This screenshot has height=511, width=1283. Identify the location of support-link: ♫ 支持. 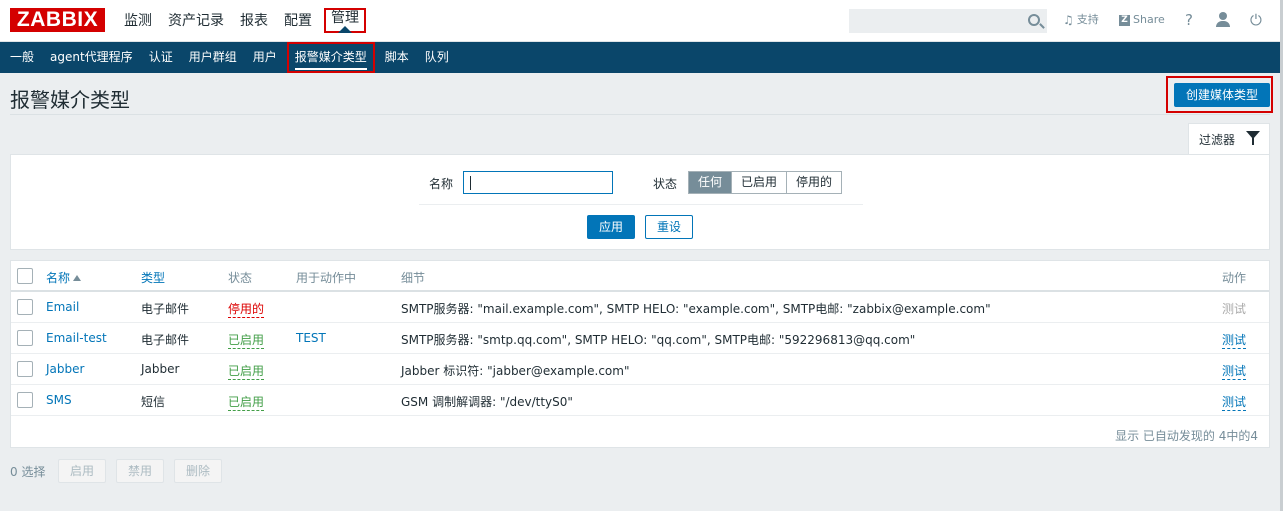
(1081, 20).